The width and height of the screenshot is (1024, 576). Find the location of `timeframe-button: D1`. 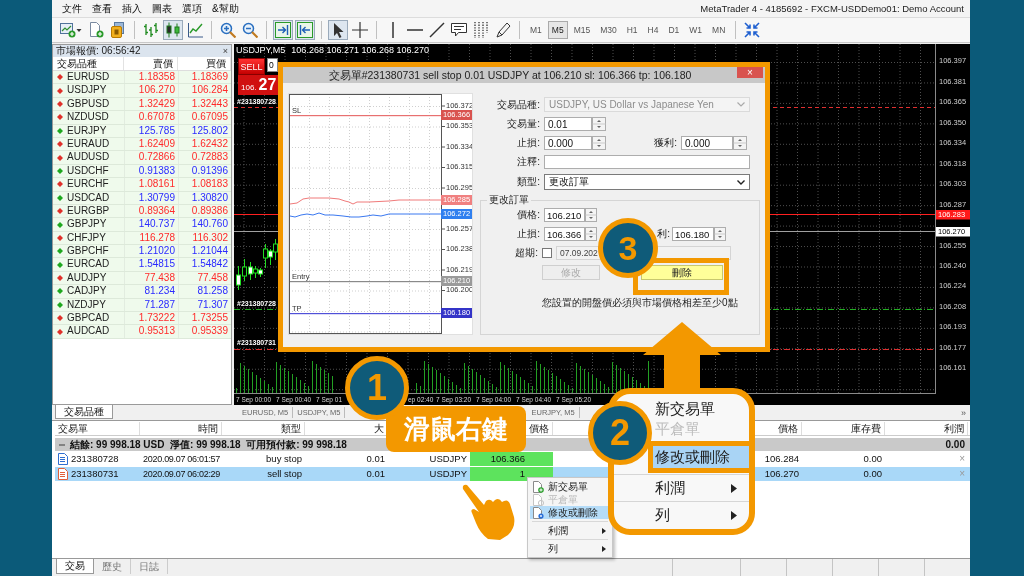

timeframe-button: D1 is located at coordinates (674, 30).